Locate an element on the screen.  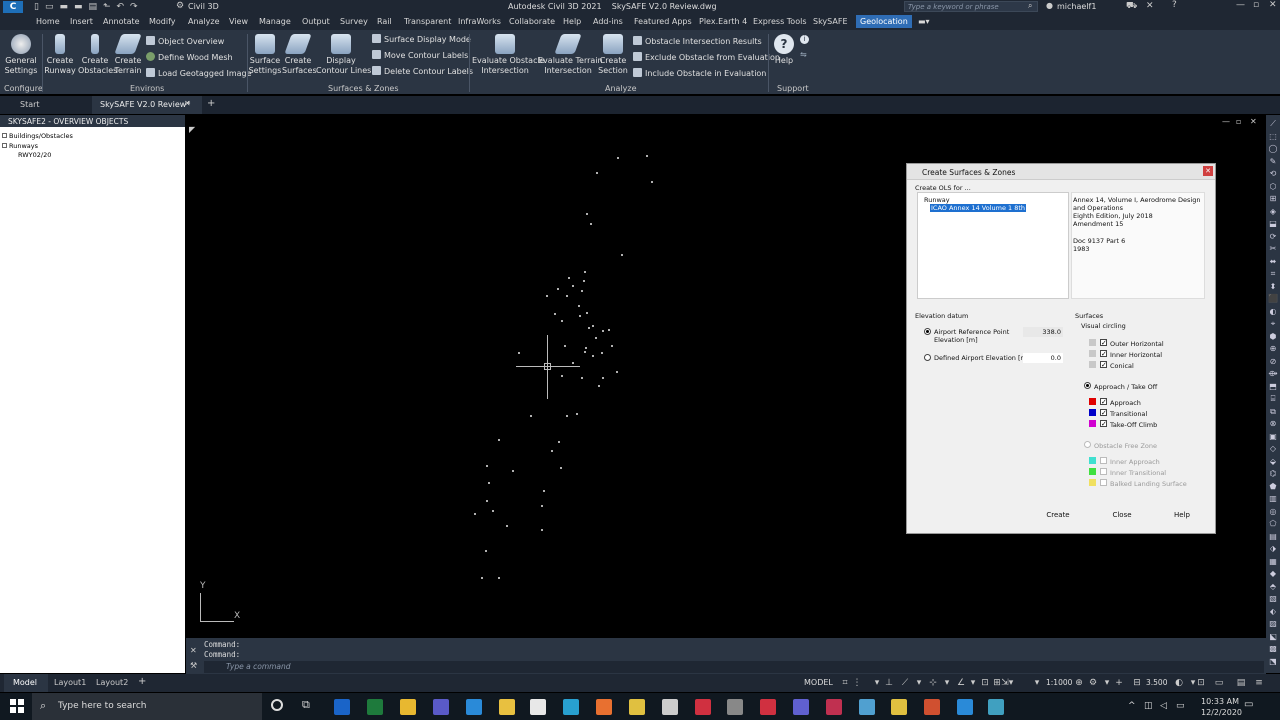
define-wood-mesh-button: Define Wood Mesh is located at coordinates (189, 57).